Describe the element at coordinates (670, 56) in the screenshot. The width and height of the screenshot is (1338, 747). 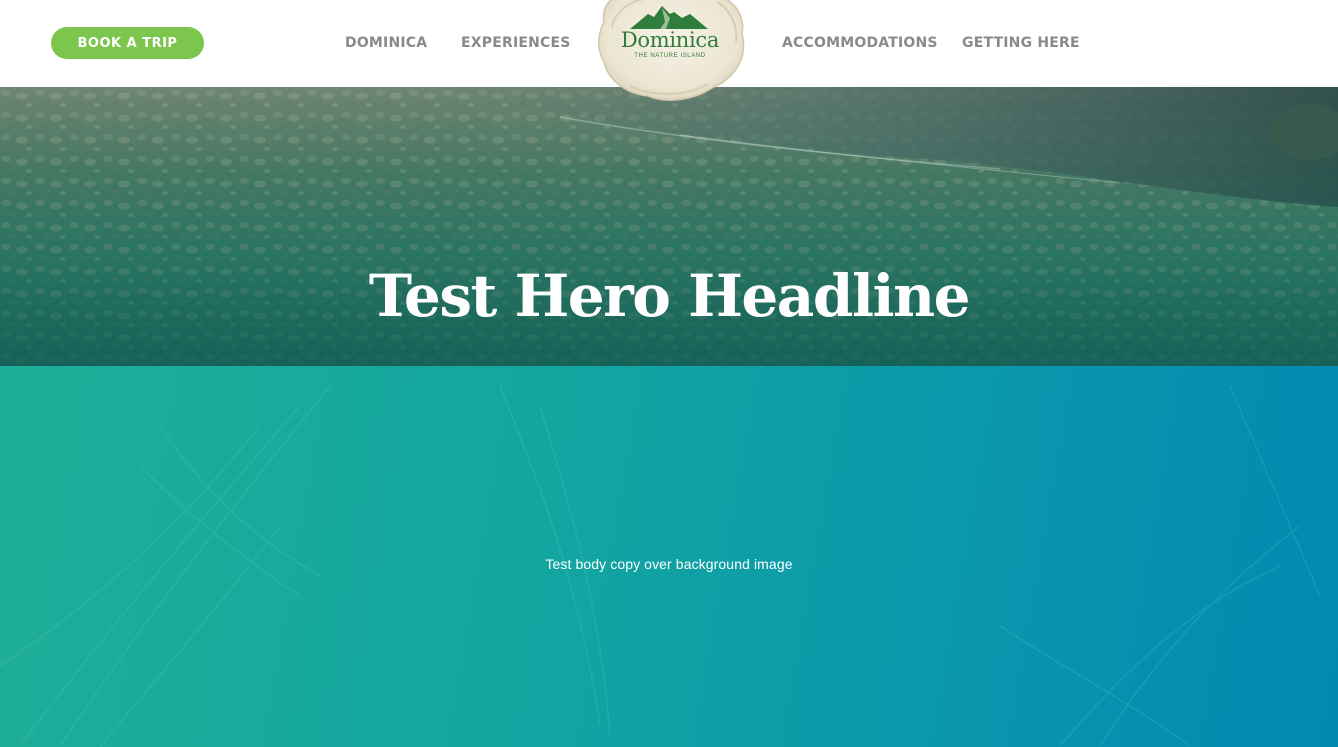
I see `logo-tagline: THE NATURE ISLAND` at that location.